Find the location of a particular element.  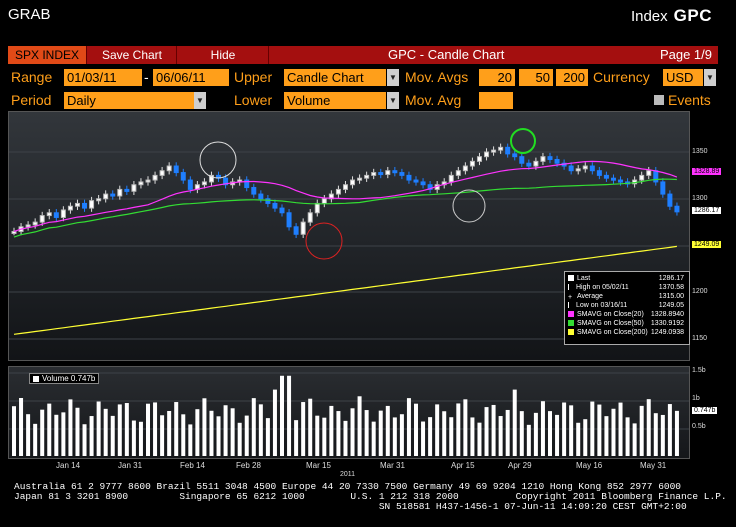

volume-legend: Volume 0.747b is located at coordinates (64, 378).